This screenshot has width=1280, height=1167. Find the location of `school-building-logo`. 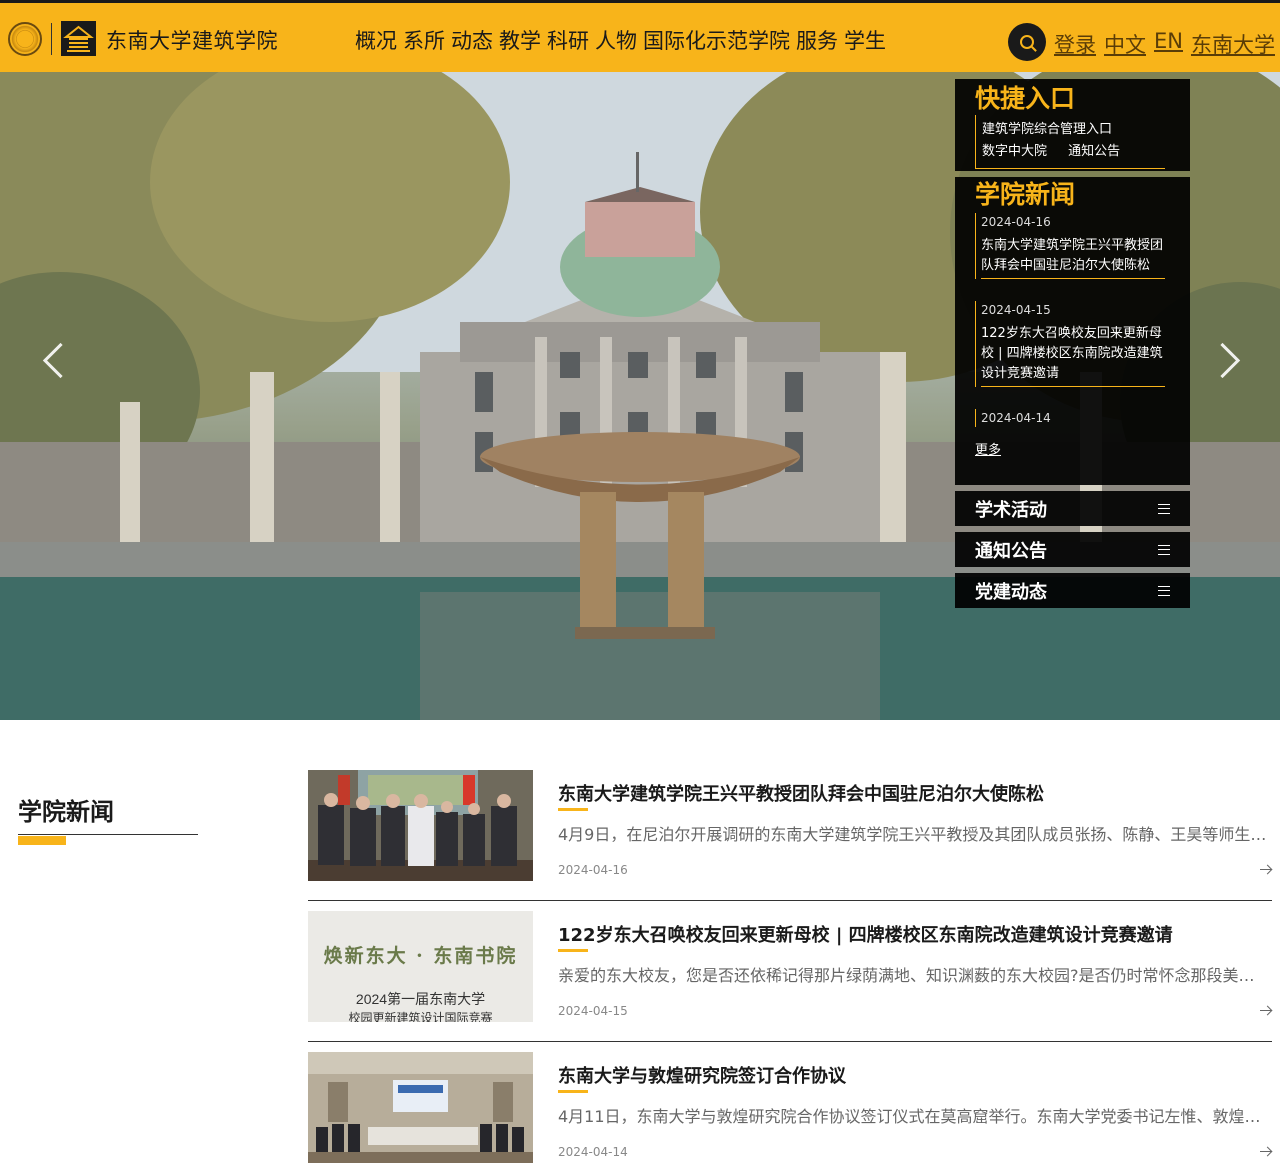

school-building-logo is located at coordinates (78, 38).